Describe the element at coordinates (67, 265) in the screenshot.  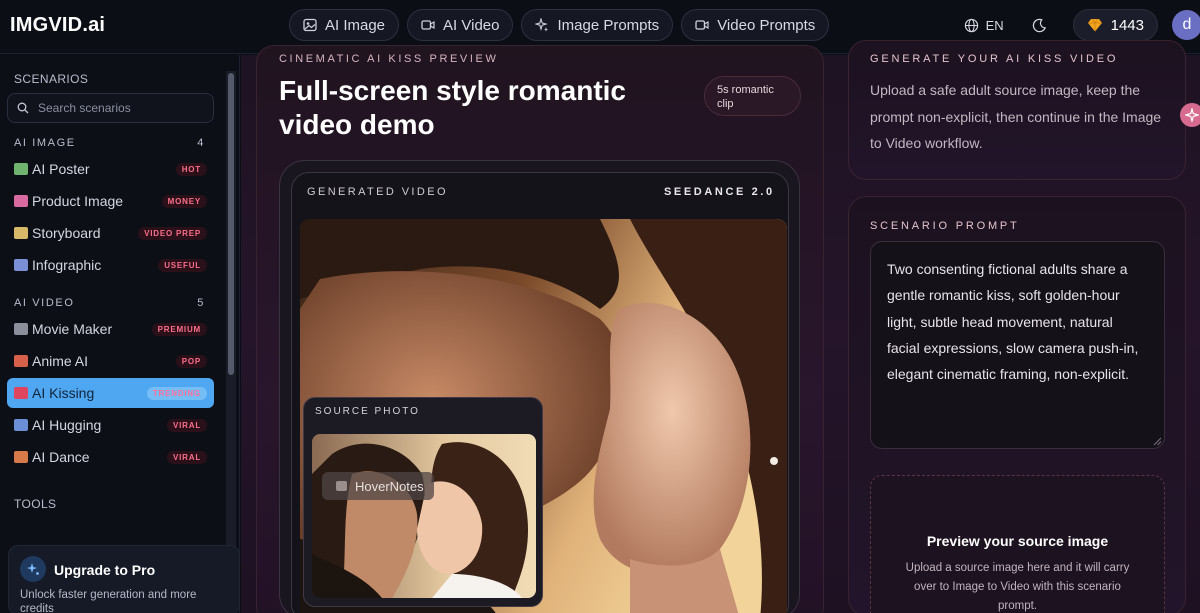
I see `sidebar-item-label: Infographic` at that location.